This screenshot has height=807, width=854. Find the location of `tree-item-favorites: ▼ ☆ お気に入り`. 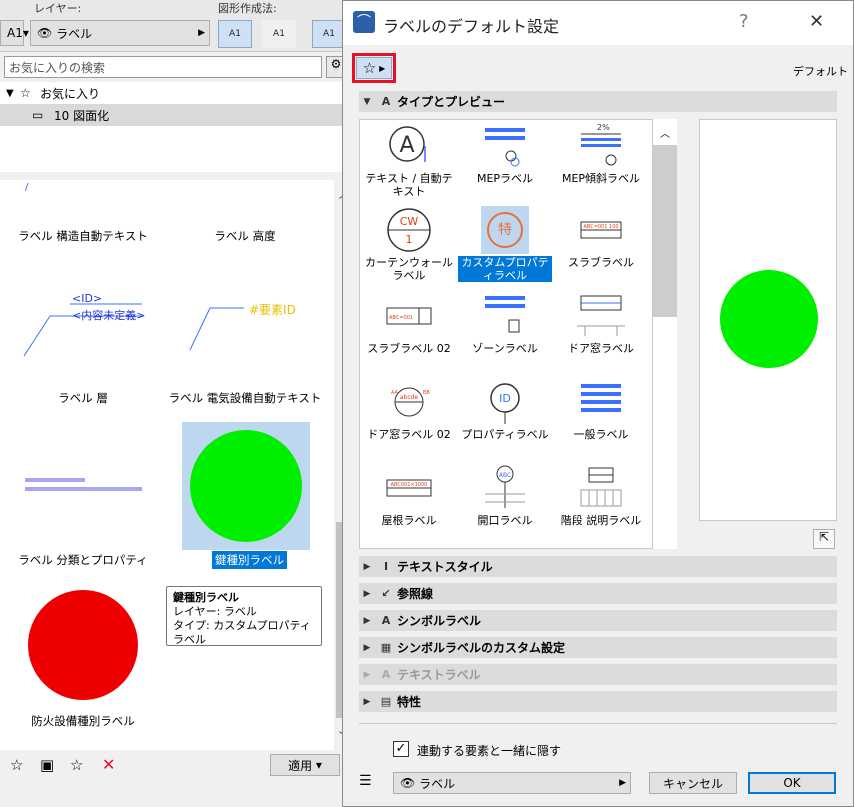

tree-item-favorites: ▼ ☆ お気に入り is located at coordinates (172, 93).